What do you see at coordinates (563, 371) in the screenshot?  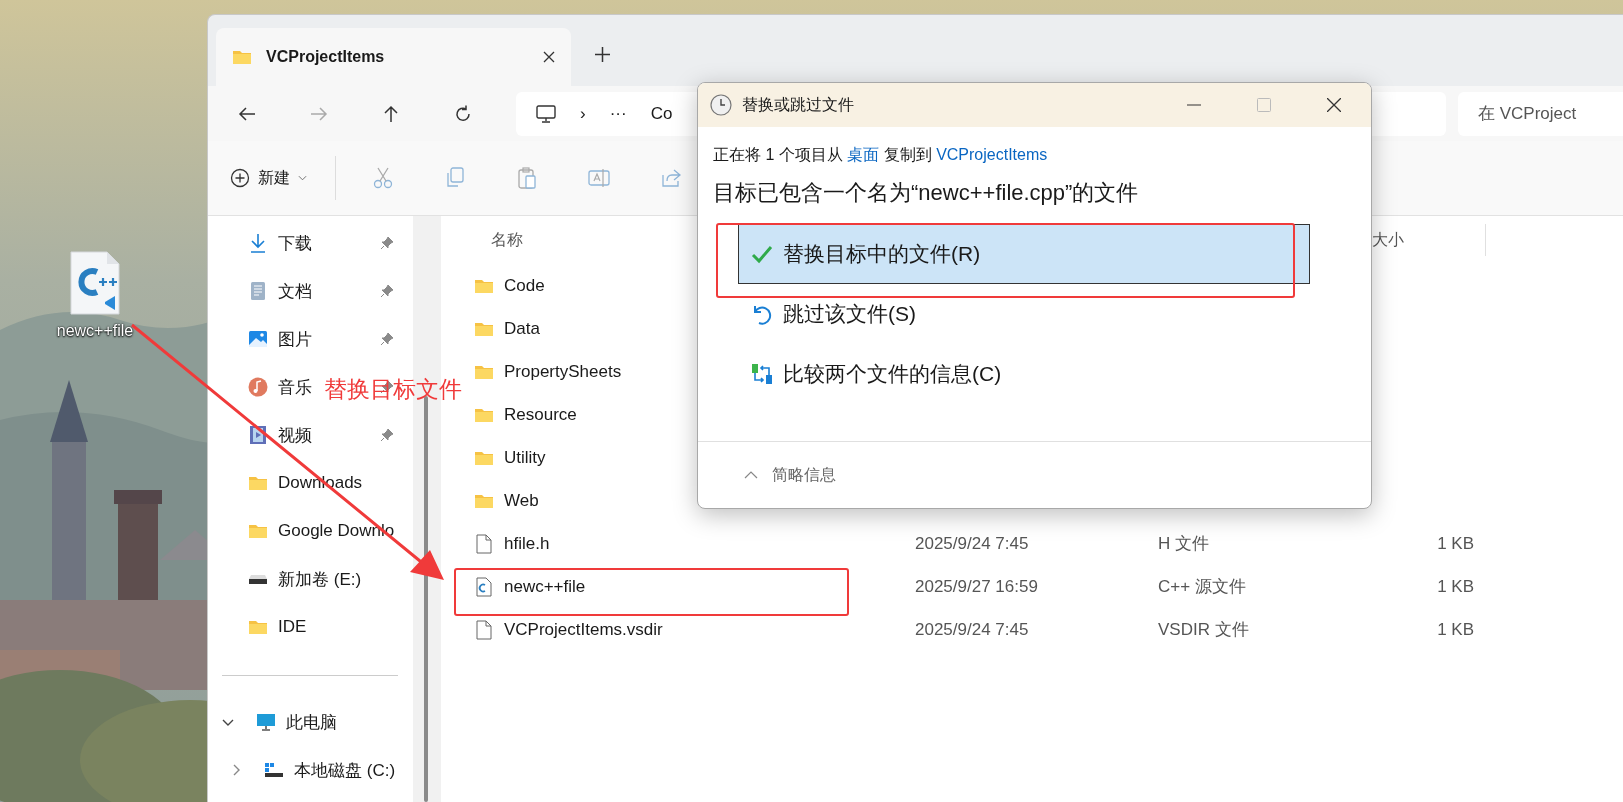 I see `file-name: PropertySheets` at bounding box center [563, 371].